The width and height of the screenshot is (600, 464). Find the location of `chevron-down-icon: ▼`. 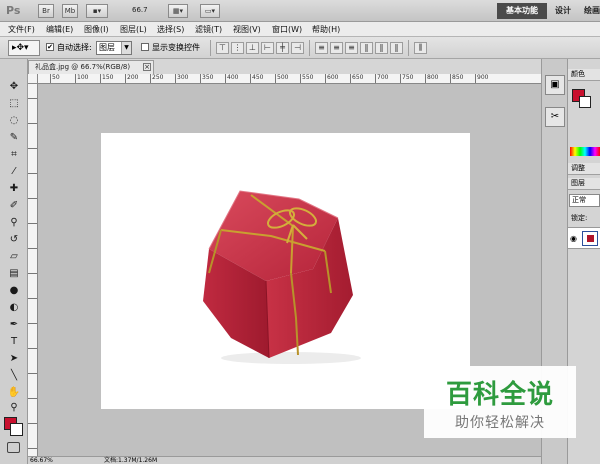

chevron-down-icon: ▼ is located at coordinates (126, 48).